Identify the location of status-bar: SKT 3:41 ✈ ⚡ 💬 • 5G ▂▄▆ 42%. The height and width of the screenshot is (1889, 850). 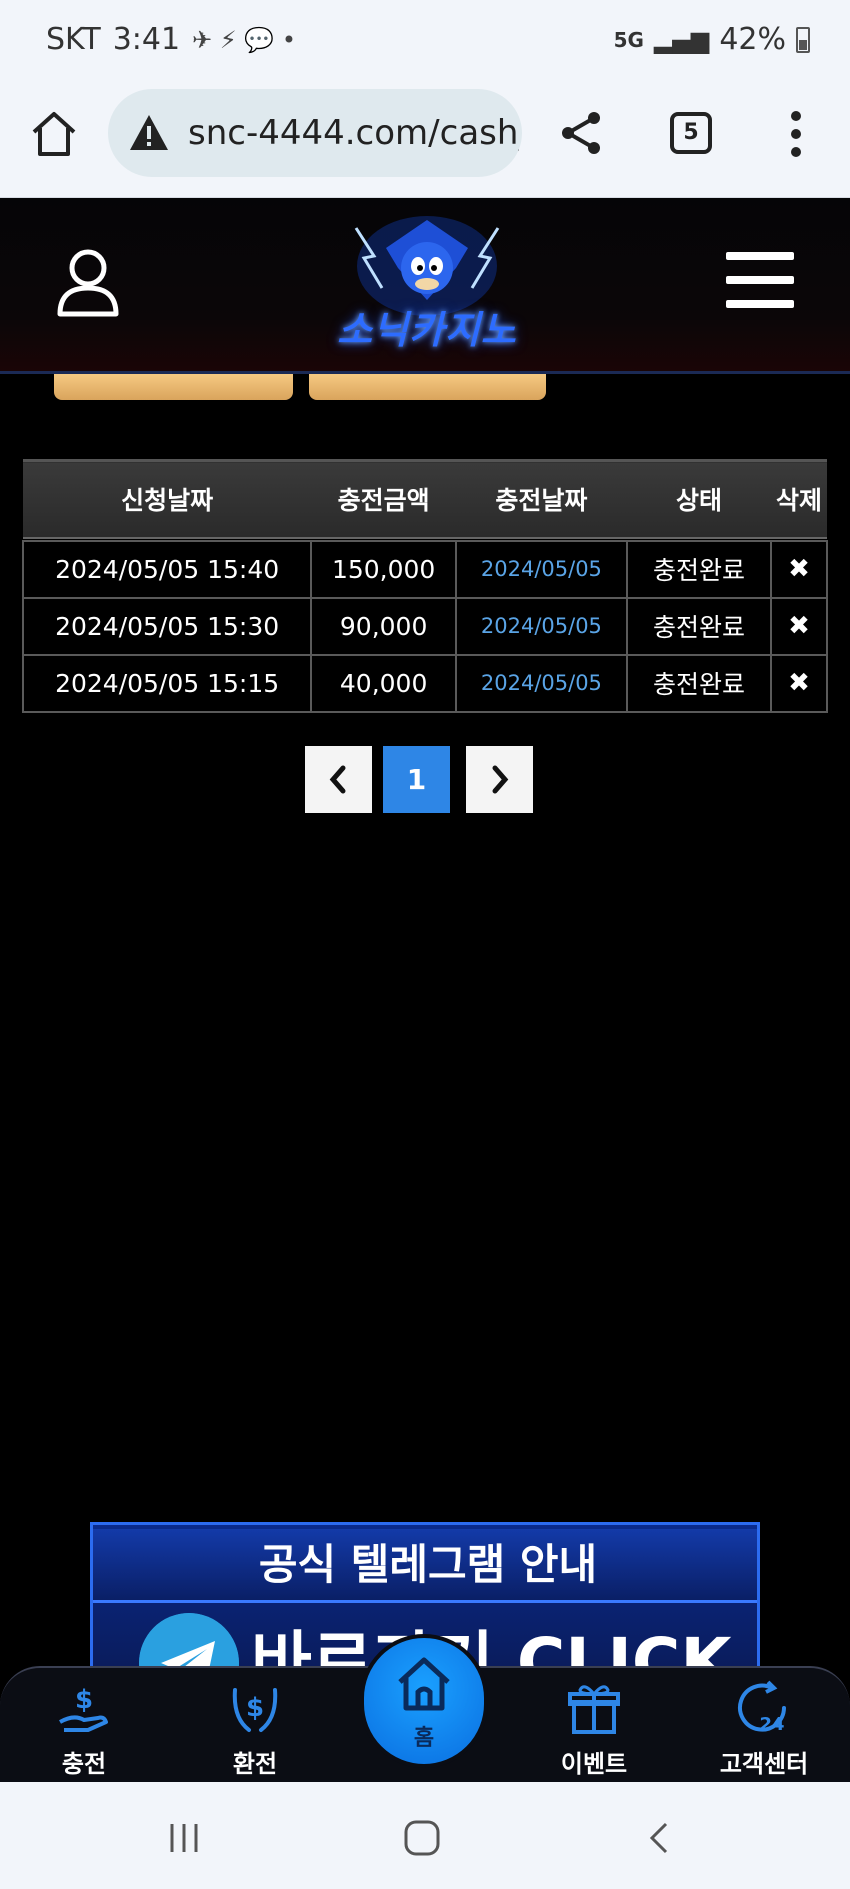
(425, 43).